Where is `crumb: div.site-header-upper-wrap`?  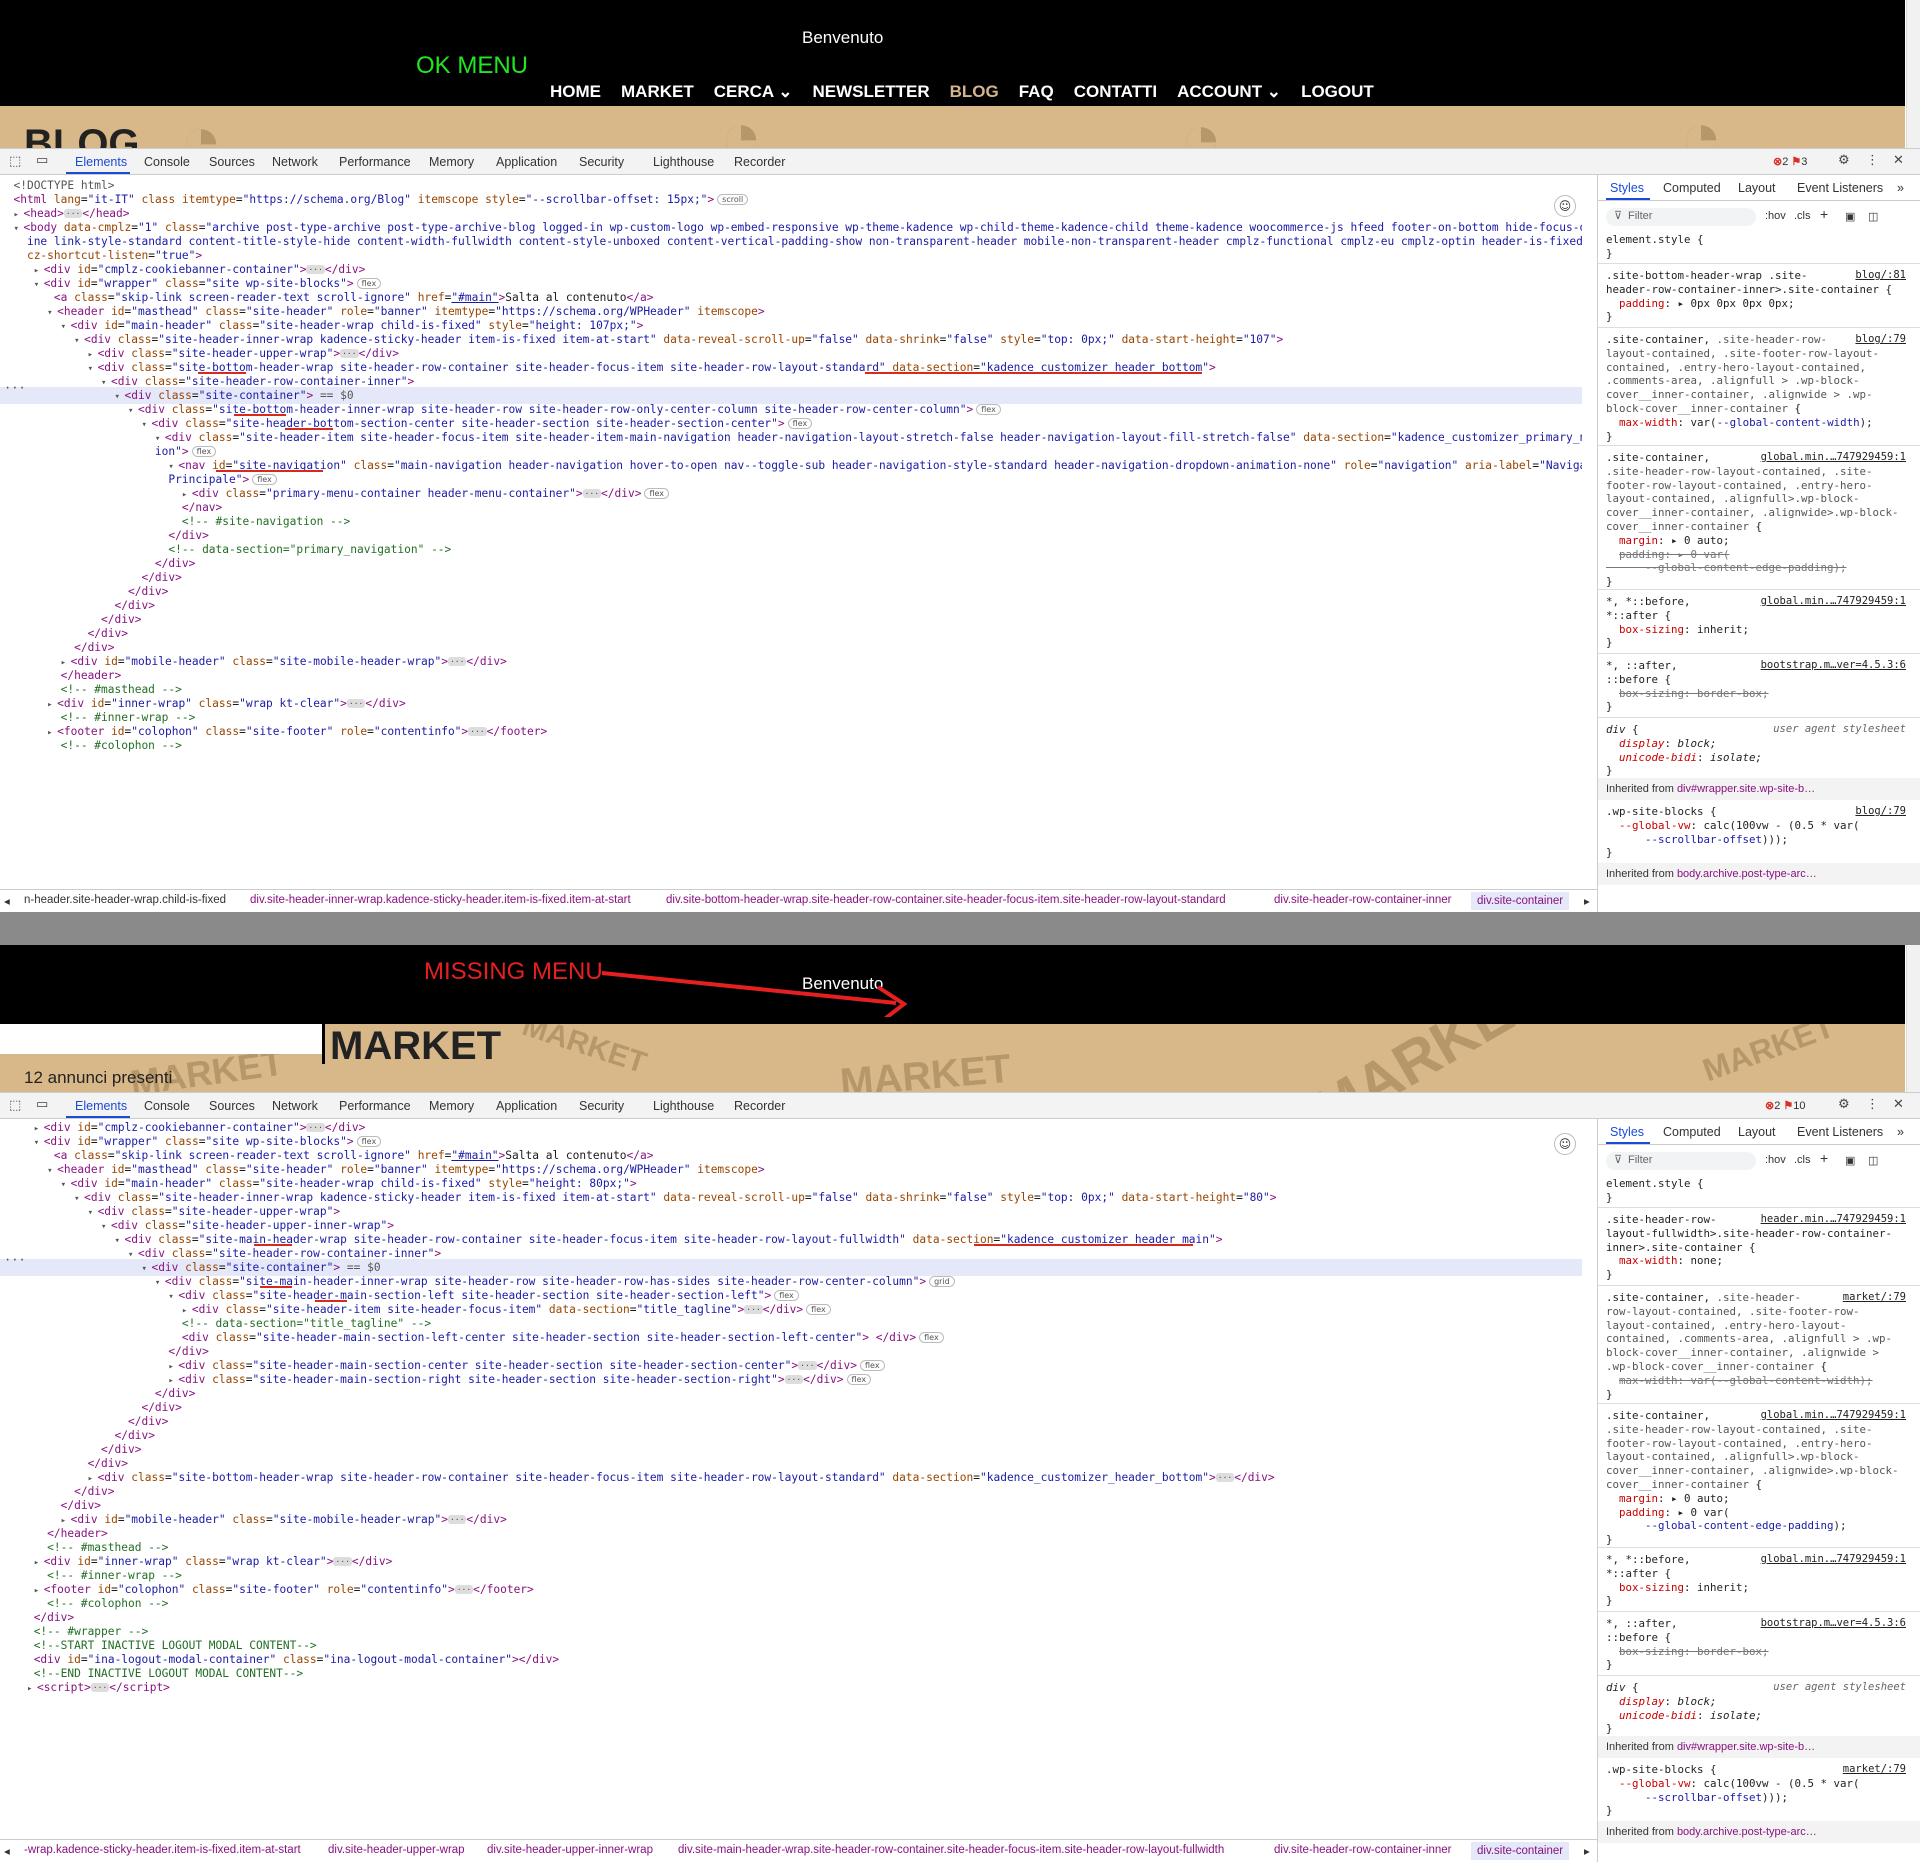
crumb: div.site-header-upper-wrap is located at coordinates (396, 1850).